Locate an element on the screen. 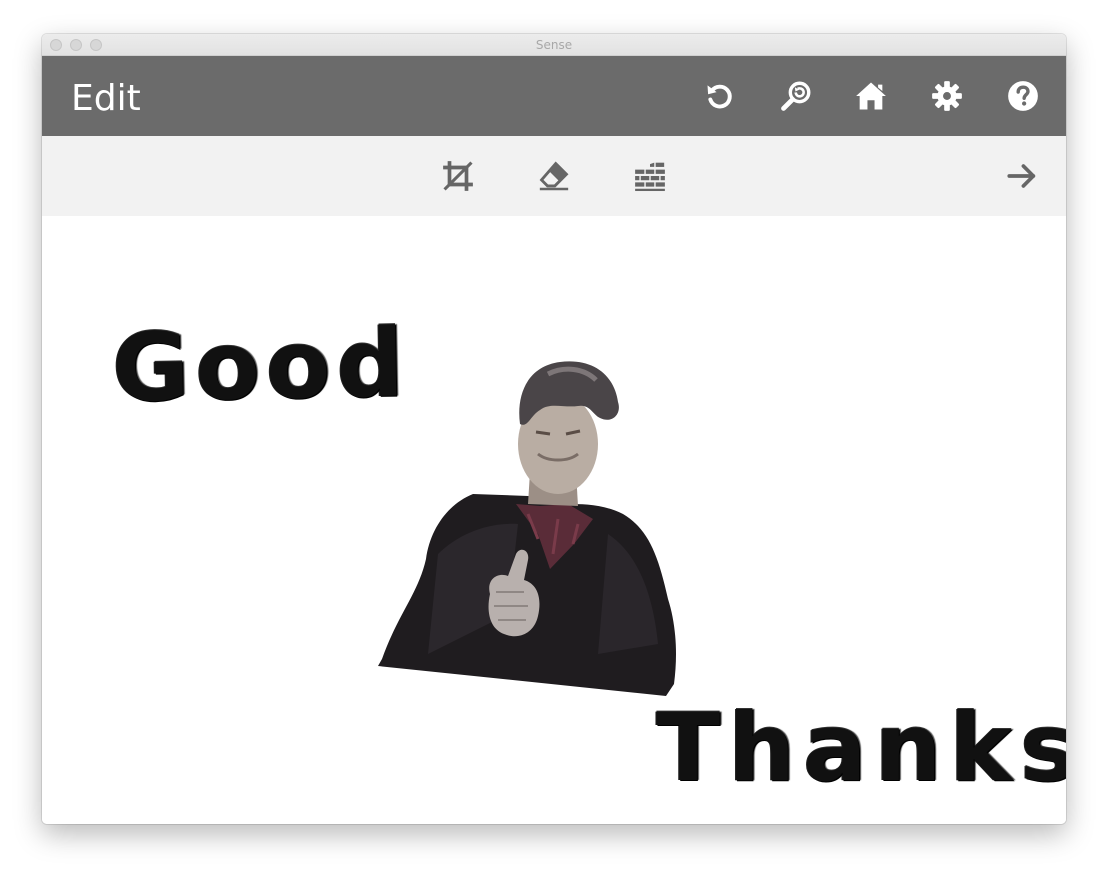 The width and height of the screenshot is (1108, 874). undo-button is located at coordinates (720, 96).